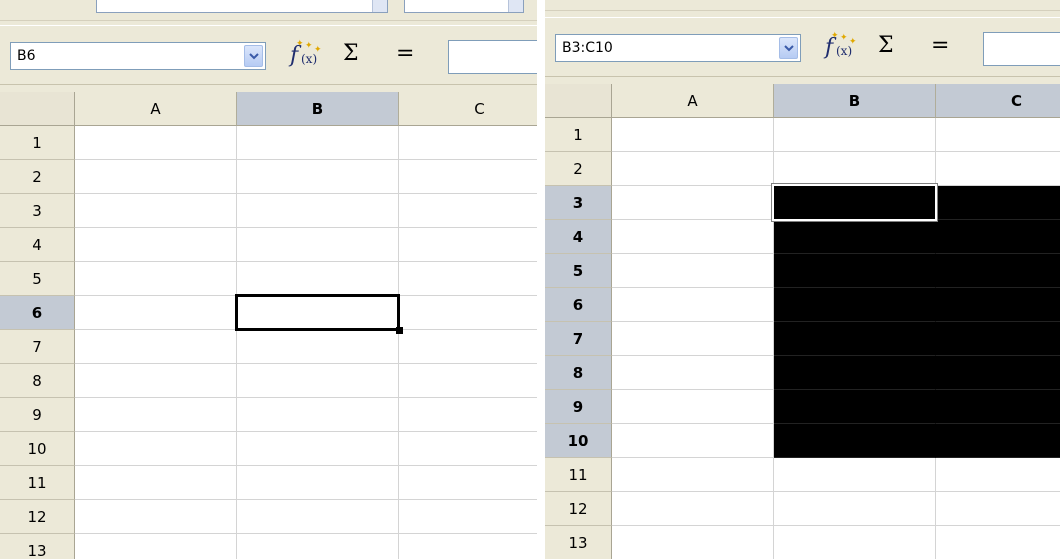 The image size is (1060, 559). I want to click on name-box-dropdown-button, so click(253, 56).